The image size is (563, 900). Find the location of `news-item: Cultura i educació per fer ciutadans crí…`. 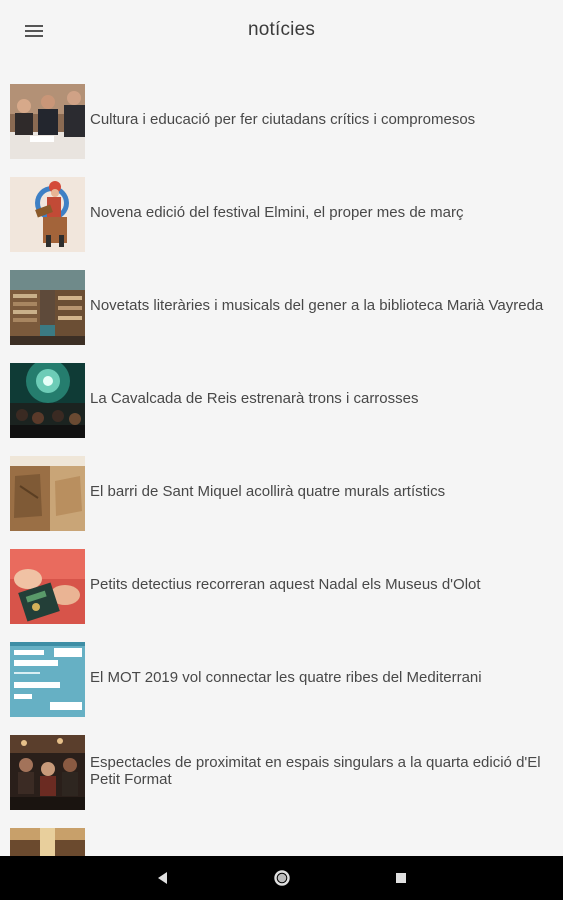

news-item: Cultura i educació per fer ciutadans crí… is located at coordinates (281, 110).